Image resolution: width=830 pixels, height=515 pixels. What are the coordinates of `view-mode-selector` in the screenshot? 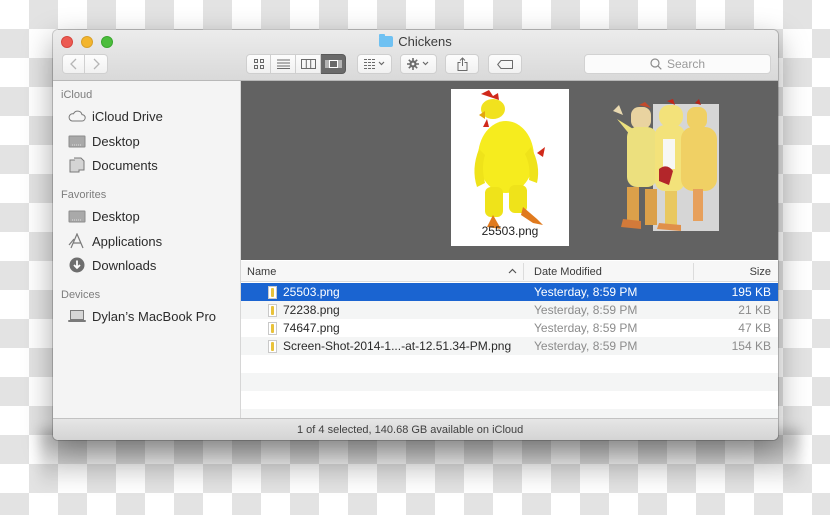 It's located at (296, 64).